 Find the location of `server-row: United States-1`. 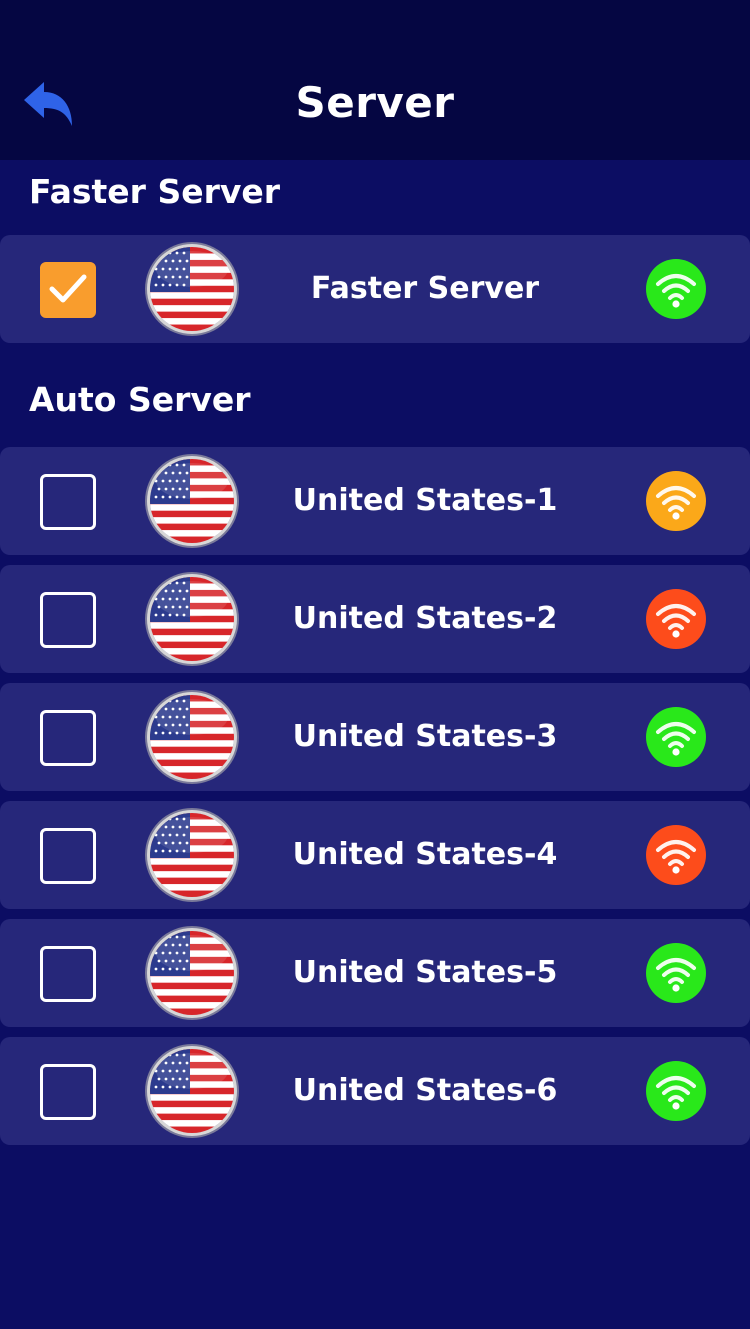

server-row: United States-1 is located at coordinates (375, 501).